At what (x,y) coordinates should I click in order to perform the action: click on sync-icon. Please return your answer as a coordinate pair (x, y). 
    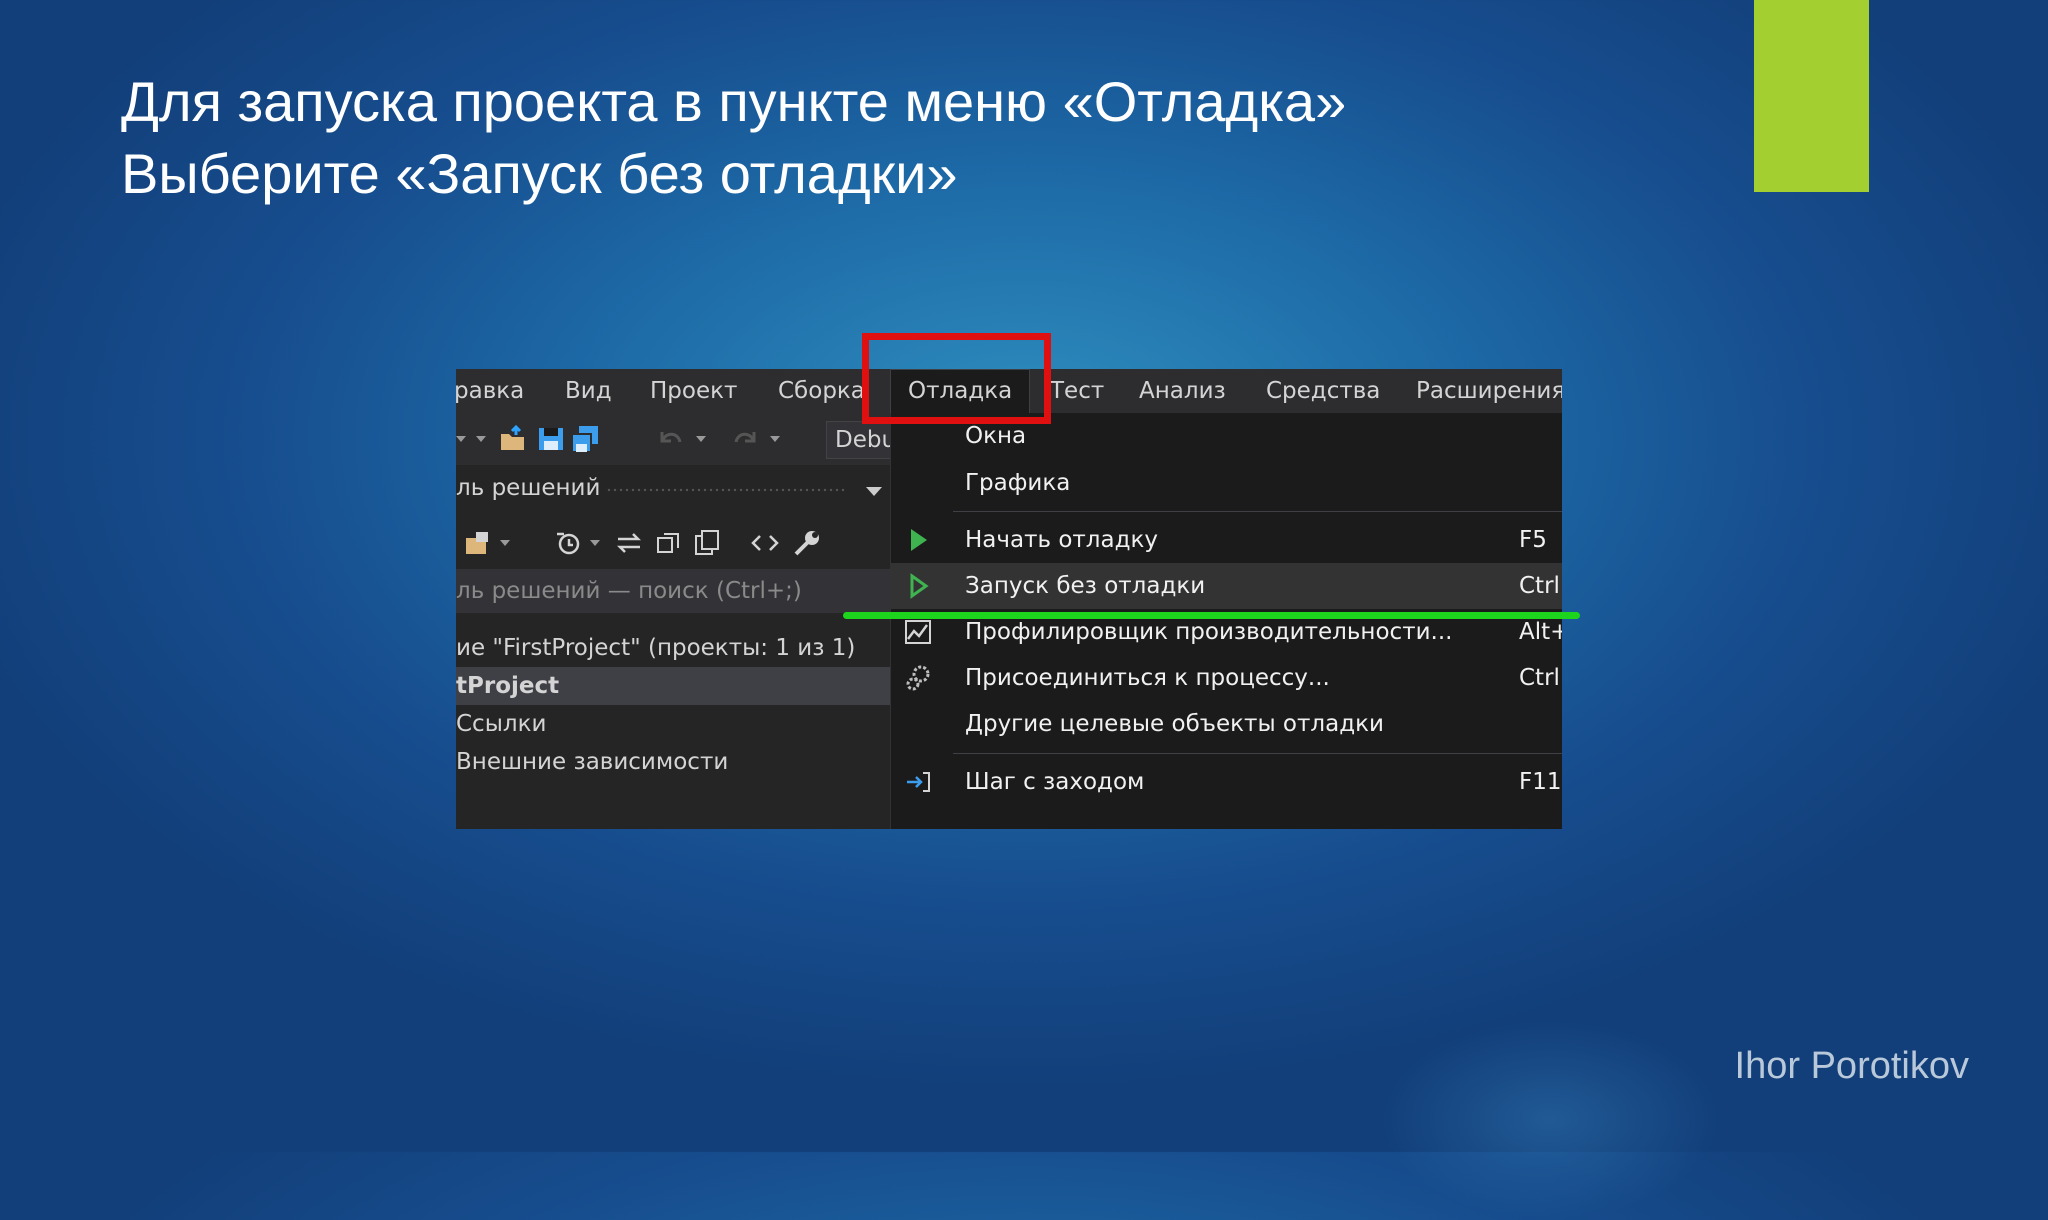
    Looking at the image, I should click on (479, 543).